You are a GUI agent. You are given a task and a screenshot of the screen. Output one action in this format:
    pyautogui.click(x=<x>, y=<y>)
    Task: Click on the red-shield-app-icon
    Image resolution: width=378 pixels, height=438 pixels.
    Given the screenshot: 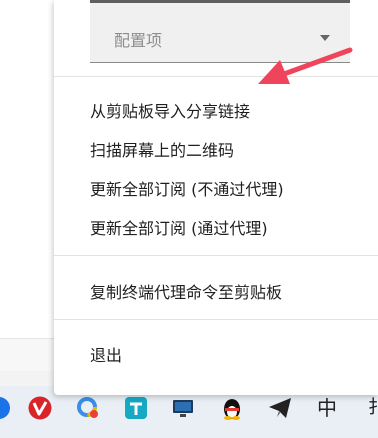 What is the action you would take?
    pyautogui.click(x=40, y=408)
    